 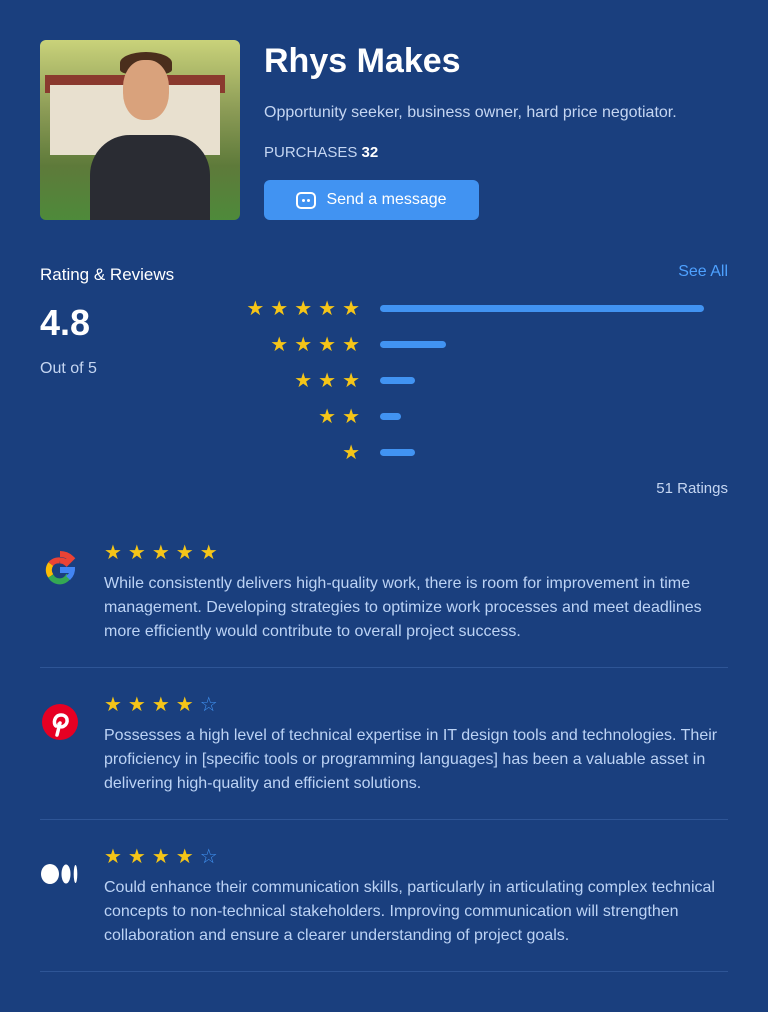 I want to click on rating-row-3: ★★★, so click(x=474, y=380).